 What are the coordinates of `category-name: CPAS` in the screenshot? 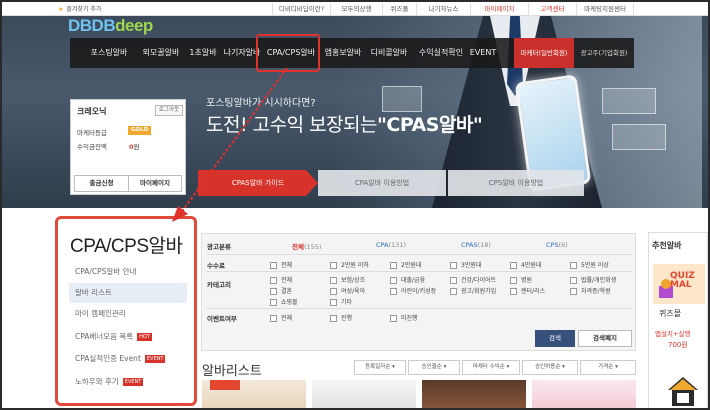 It's located at (469, 245).